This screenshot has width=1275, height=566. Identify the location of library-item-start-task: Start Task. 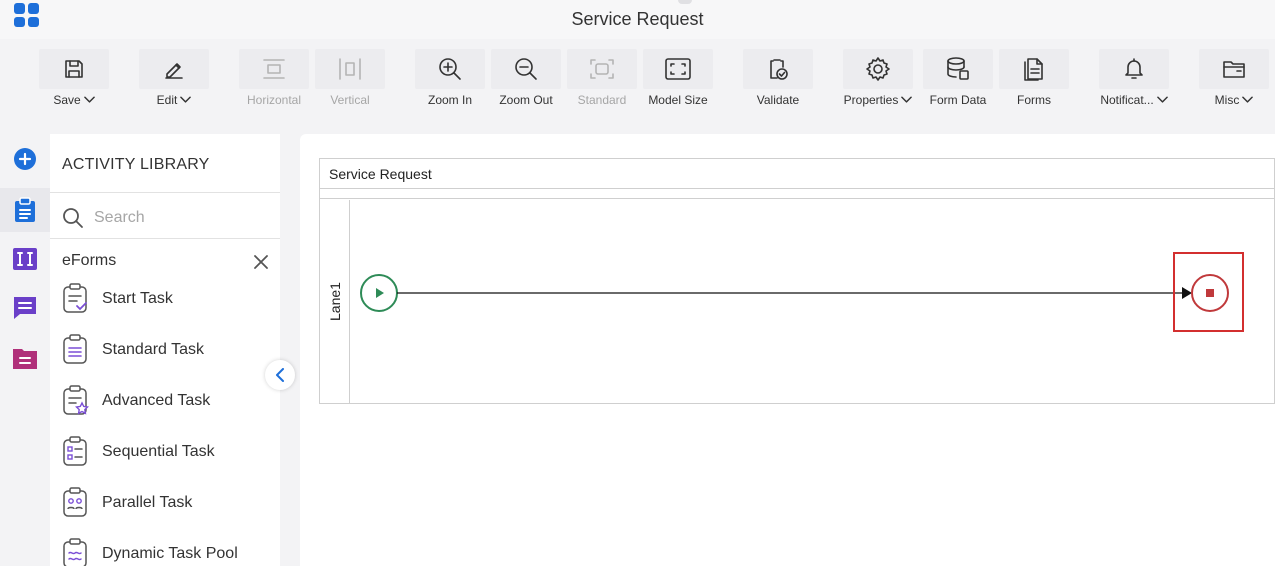
(167, 299).